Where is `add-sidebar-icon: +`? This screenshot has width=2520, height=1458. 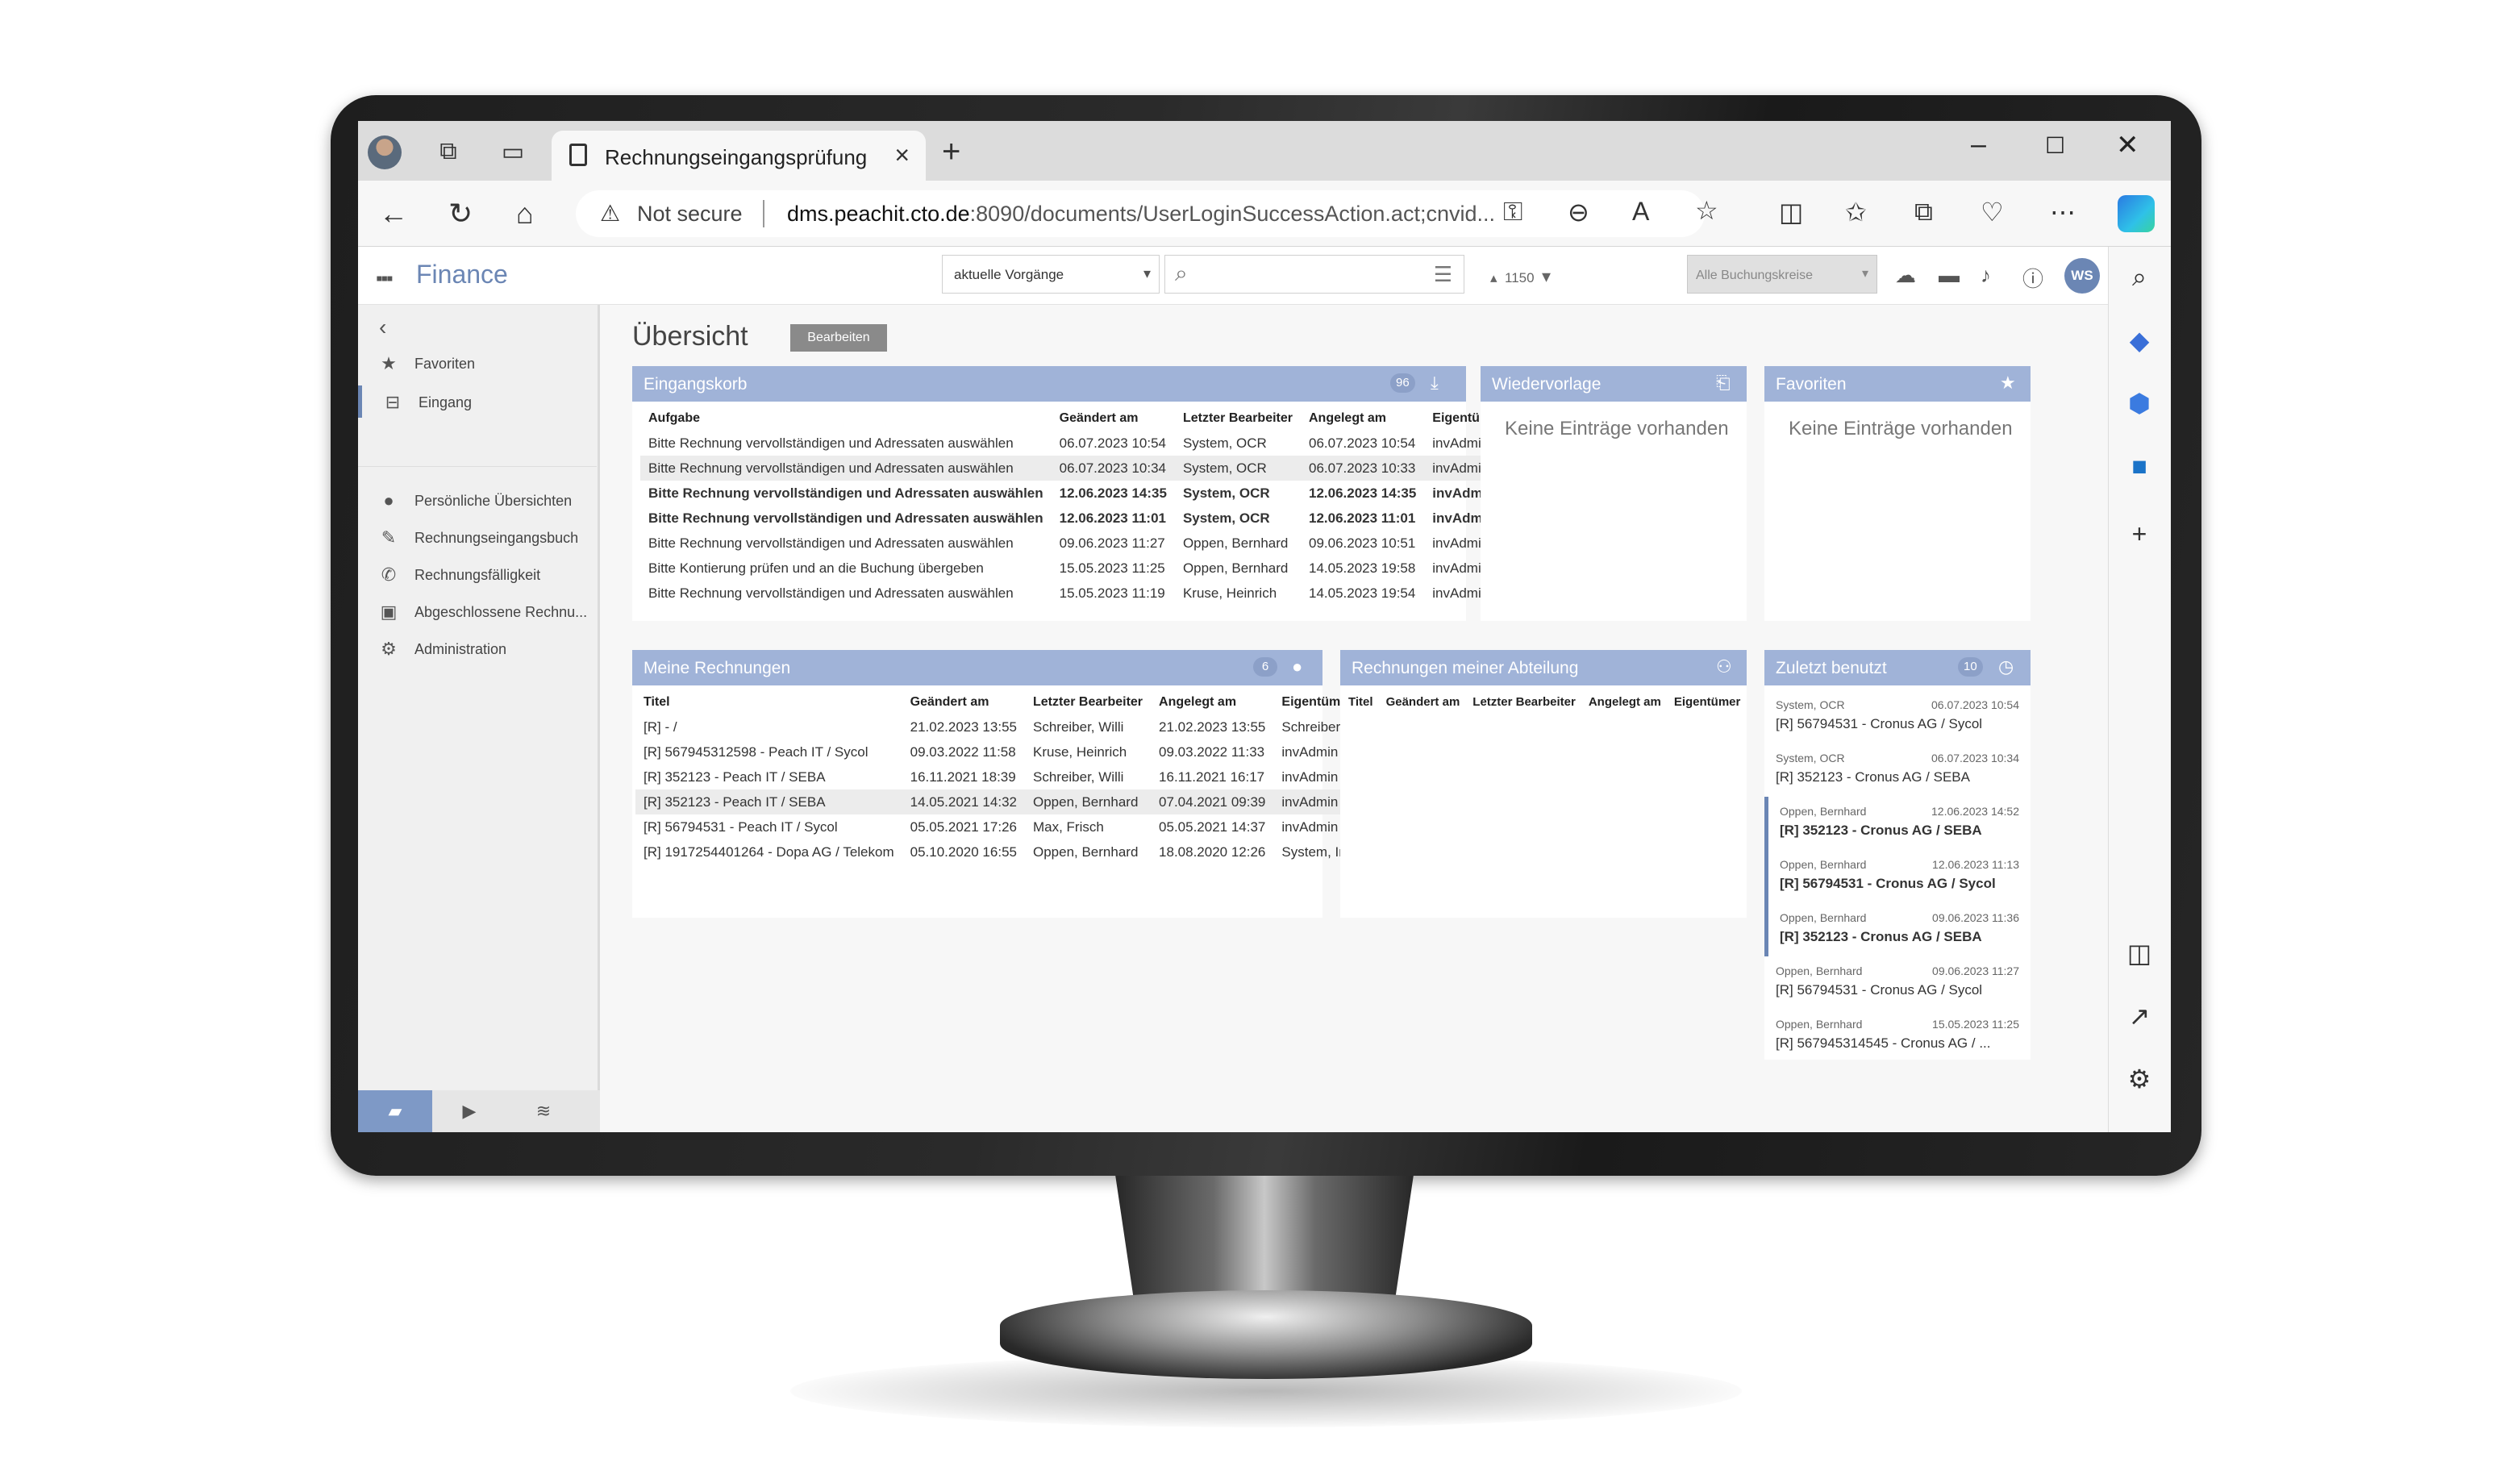
add-sidebar-icon: + is located at coordinates (2139, 534).